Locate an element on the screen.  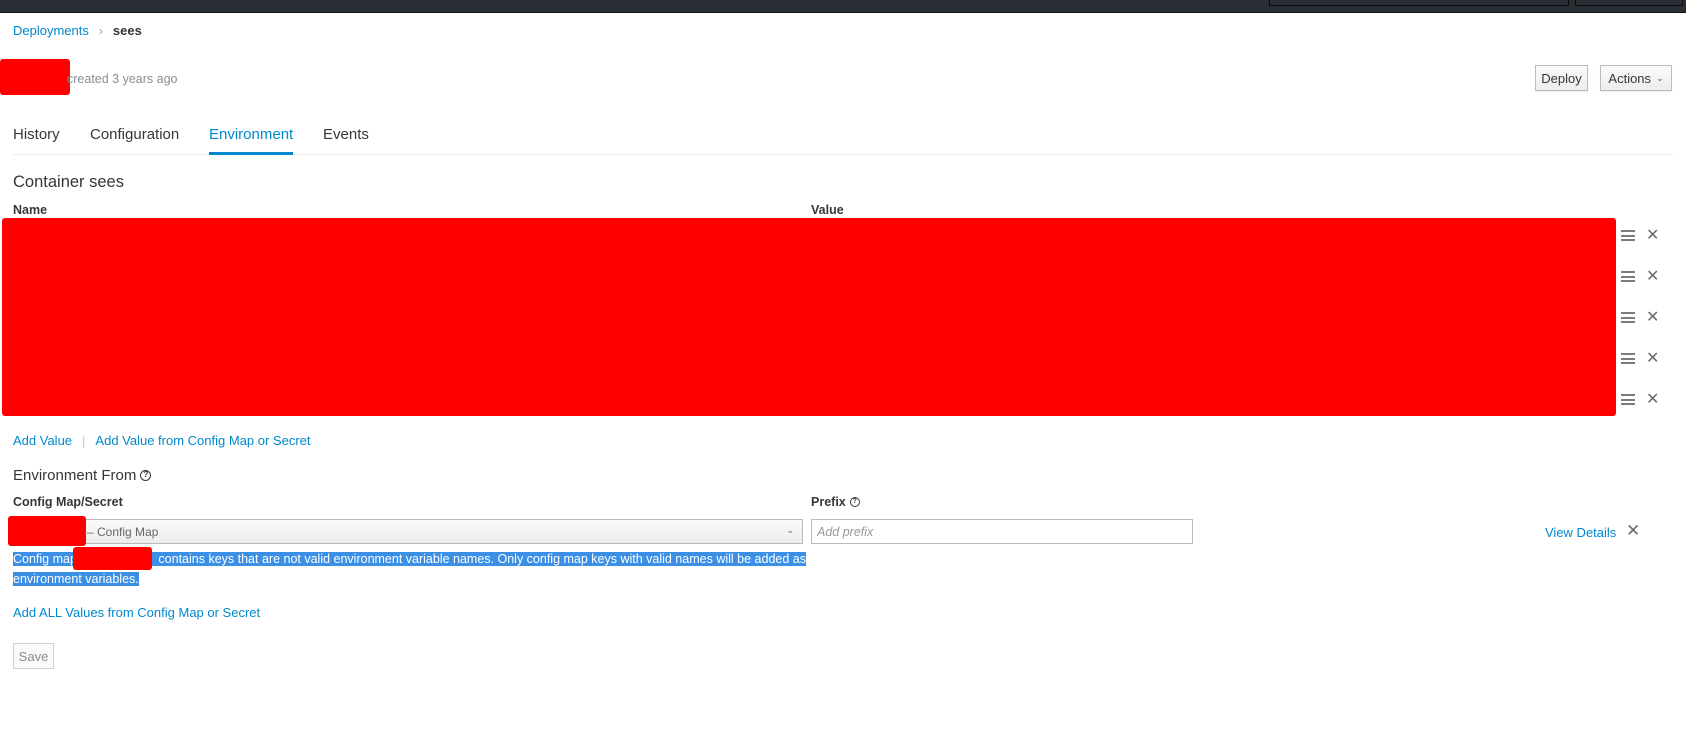
deploy-label: Deploy is located at coordinates (1561, 78).